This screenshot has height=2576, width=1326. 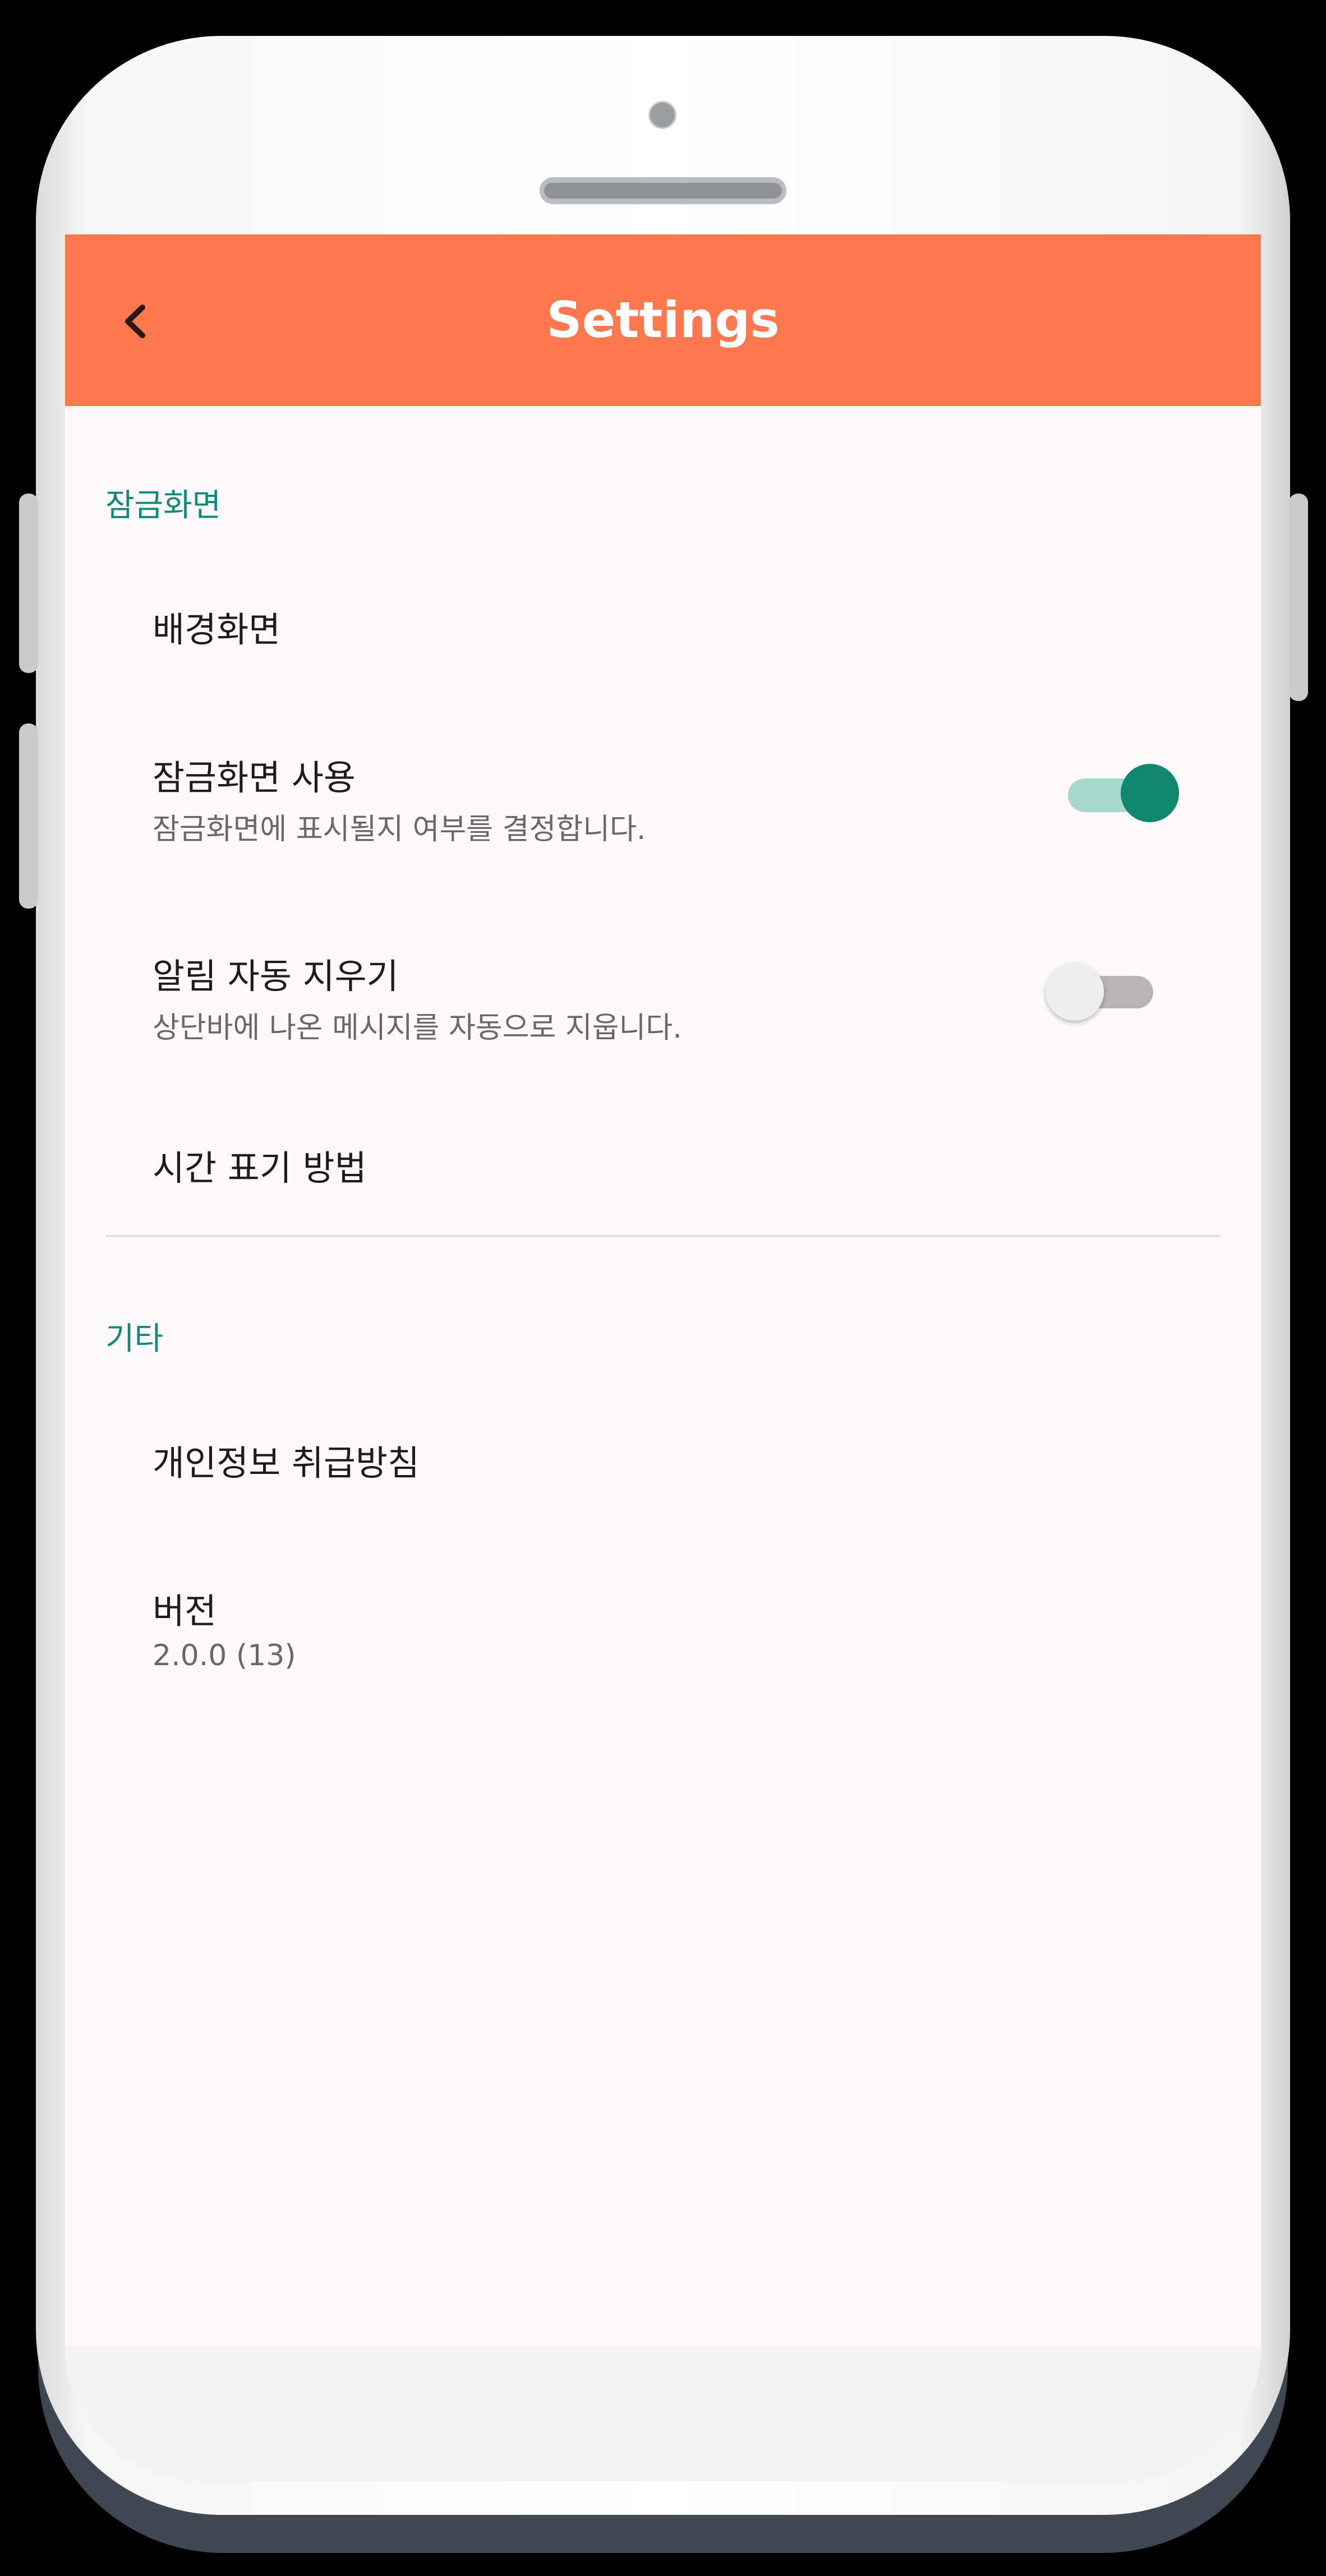 I want to click on app-bar: Settings, so click(x=663, y=320).